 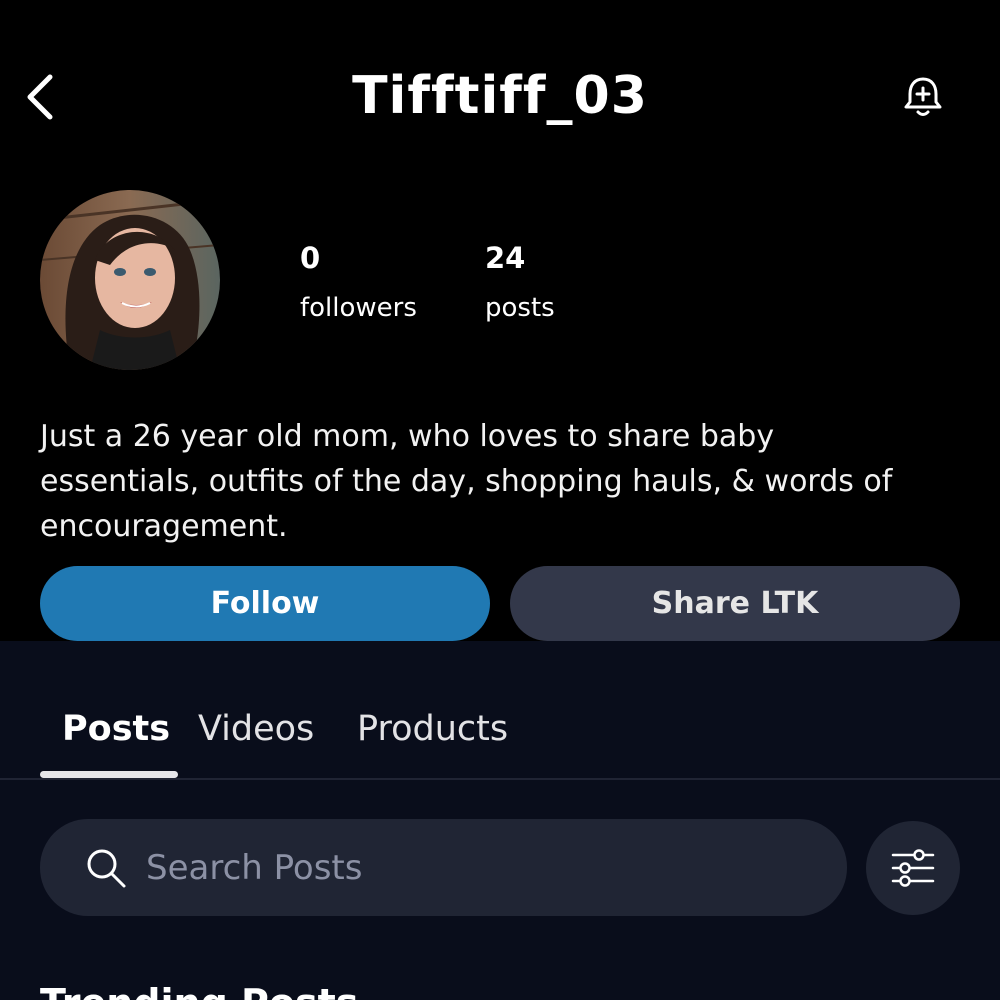 I want to click on search-bar, so click(x=443, y=867).